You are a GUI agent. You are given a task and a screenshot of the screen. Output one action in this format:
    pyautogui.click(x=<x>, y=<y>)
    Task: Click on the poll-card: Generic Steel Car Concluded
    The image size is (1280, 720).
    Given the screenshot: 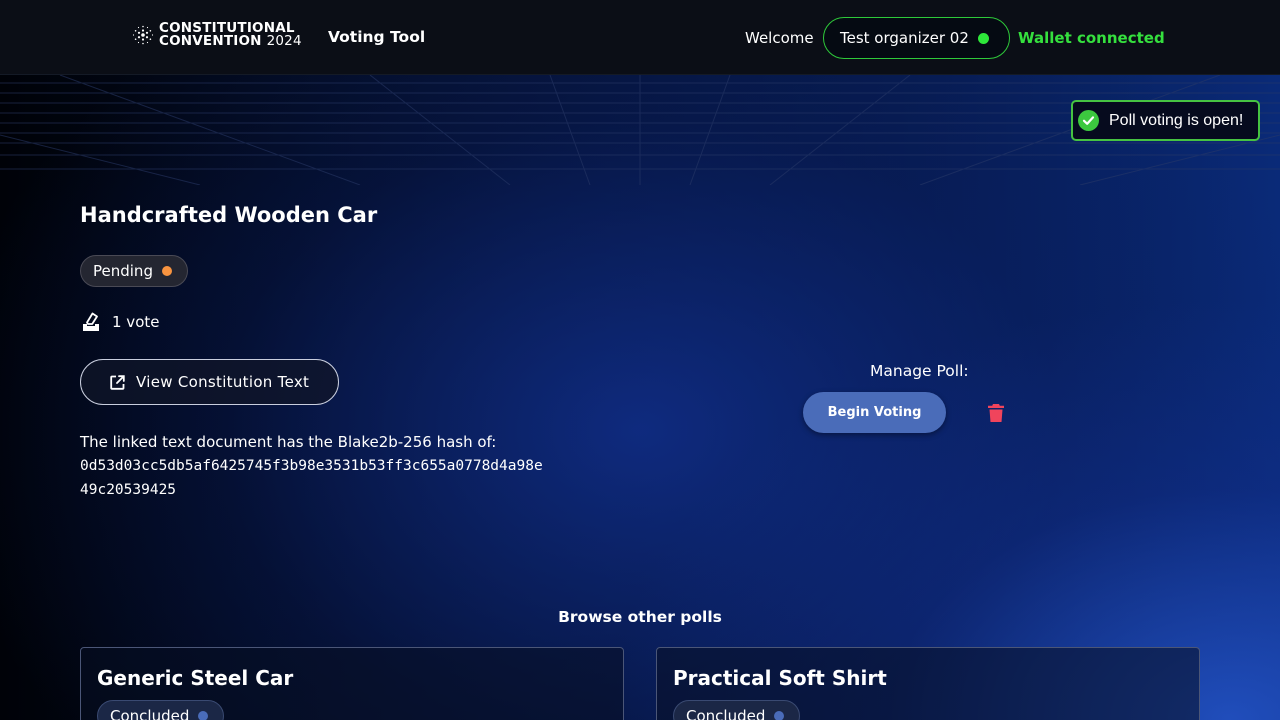 What is the action you would take?
    pyautogui.click(x=352, y=683)
    